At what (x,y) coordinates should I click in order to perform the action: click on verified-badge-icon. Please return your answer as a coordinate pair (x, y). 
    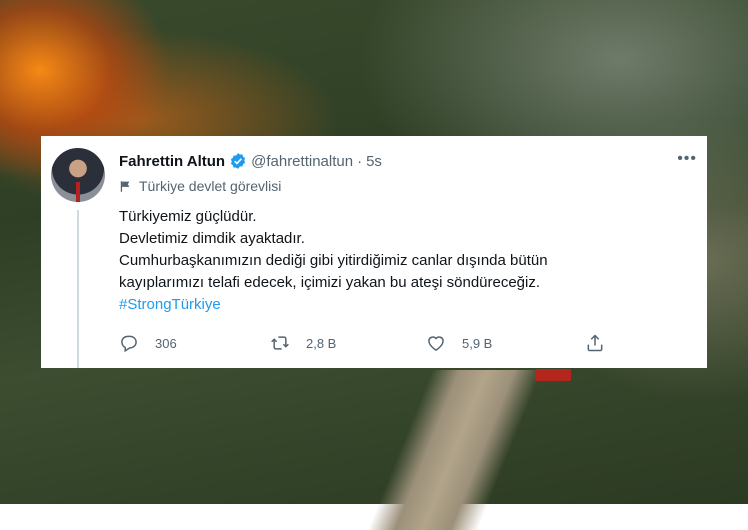
    Looking at the image, I should click on (238, 161).